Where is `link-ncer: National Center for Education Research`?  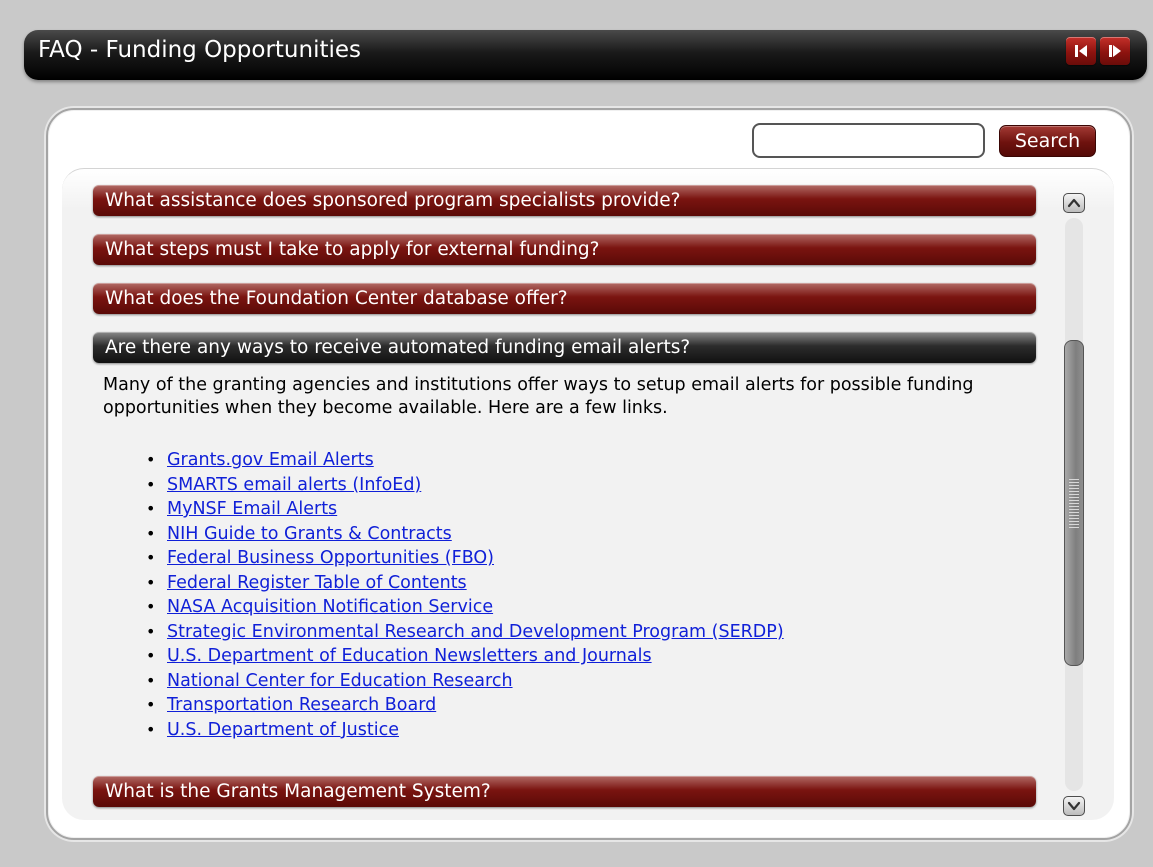 link-ncer: National Center for Education Research is located at coordinates (340, 681).